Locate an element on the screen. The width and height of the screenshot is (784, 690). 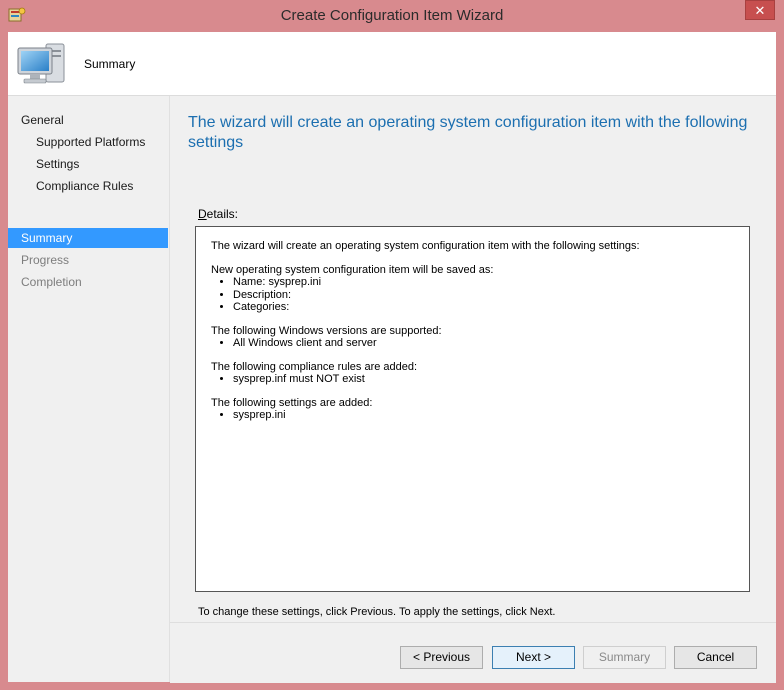
wizard-header: Summary is located at coordinates (392, 64).